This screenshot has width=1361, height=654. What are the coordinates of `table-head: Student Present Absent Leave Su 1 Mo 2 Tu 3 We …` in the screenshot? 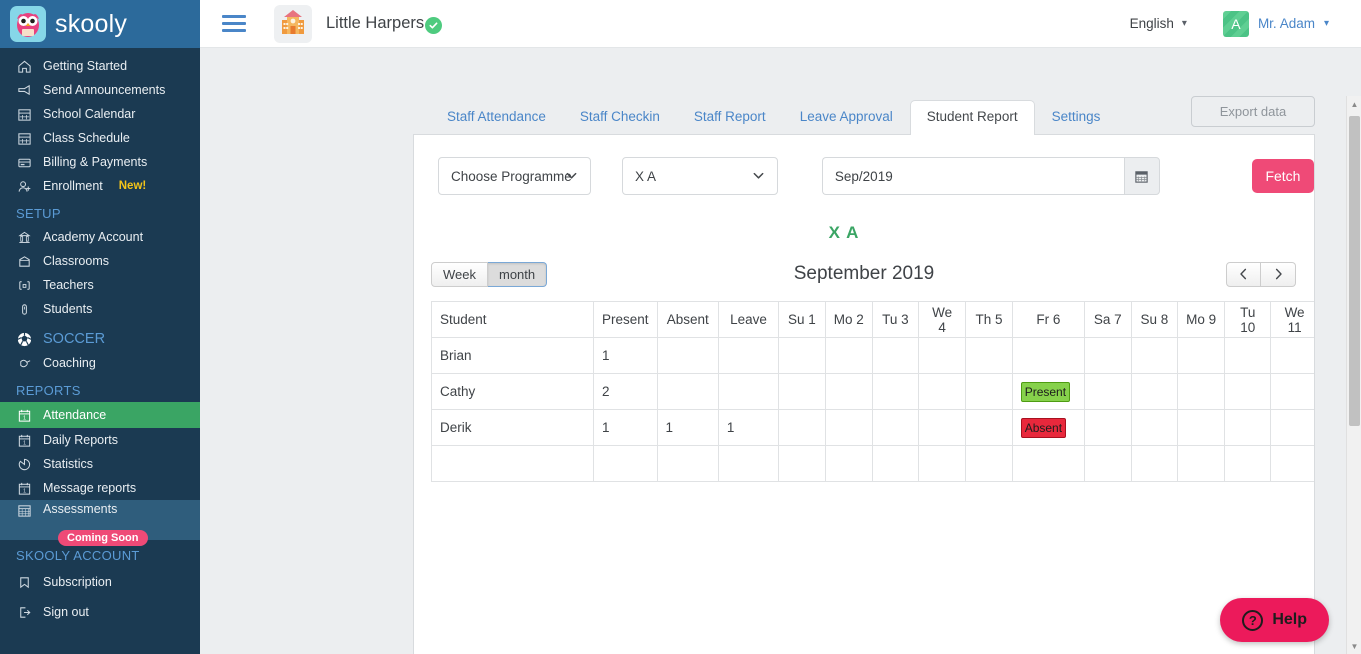 It's located at (872, 319).